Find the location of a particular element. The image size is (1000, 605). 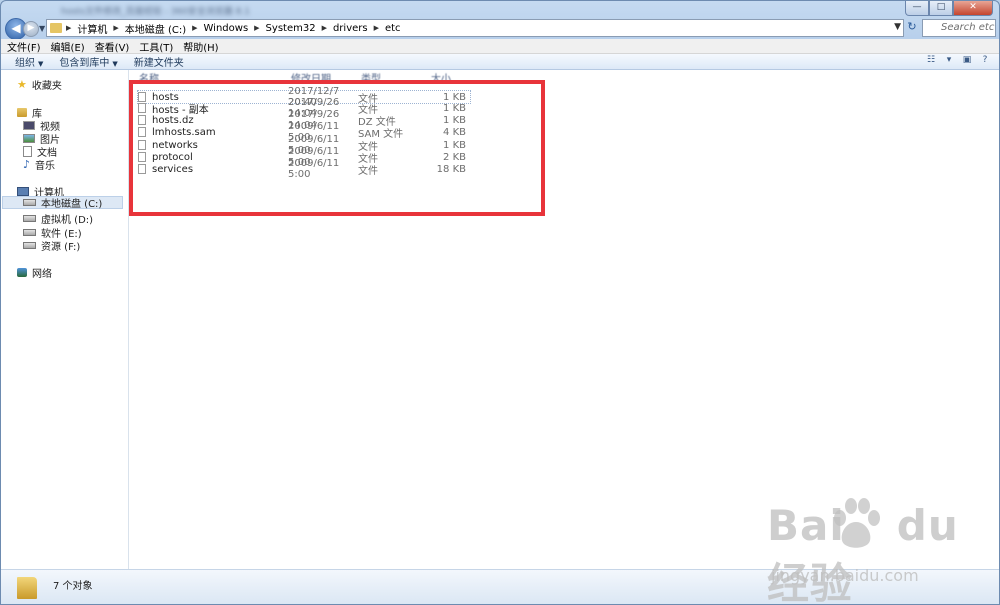

annotation-highlight-box is located at coordinates (337, 148).